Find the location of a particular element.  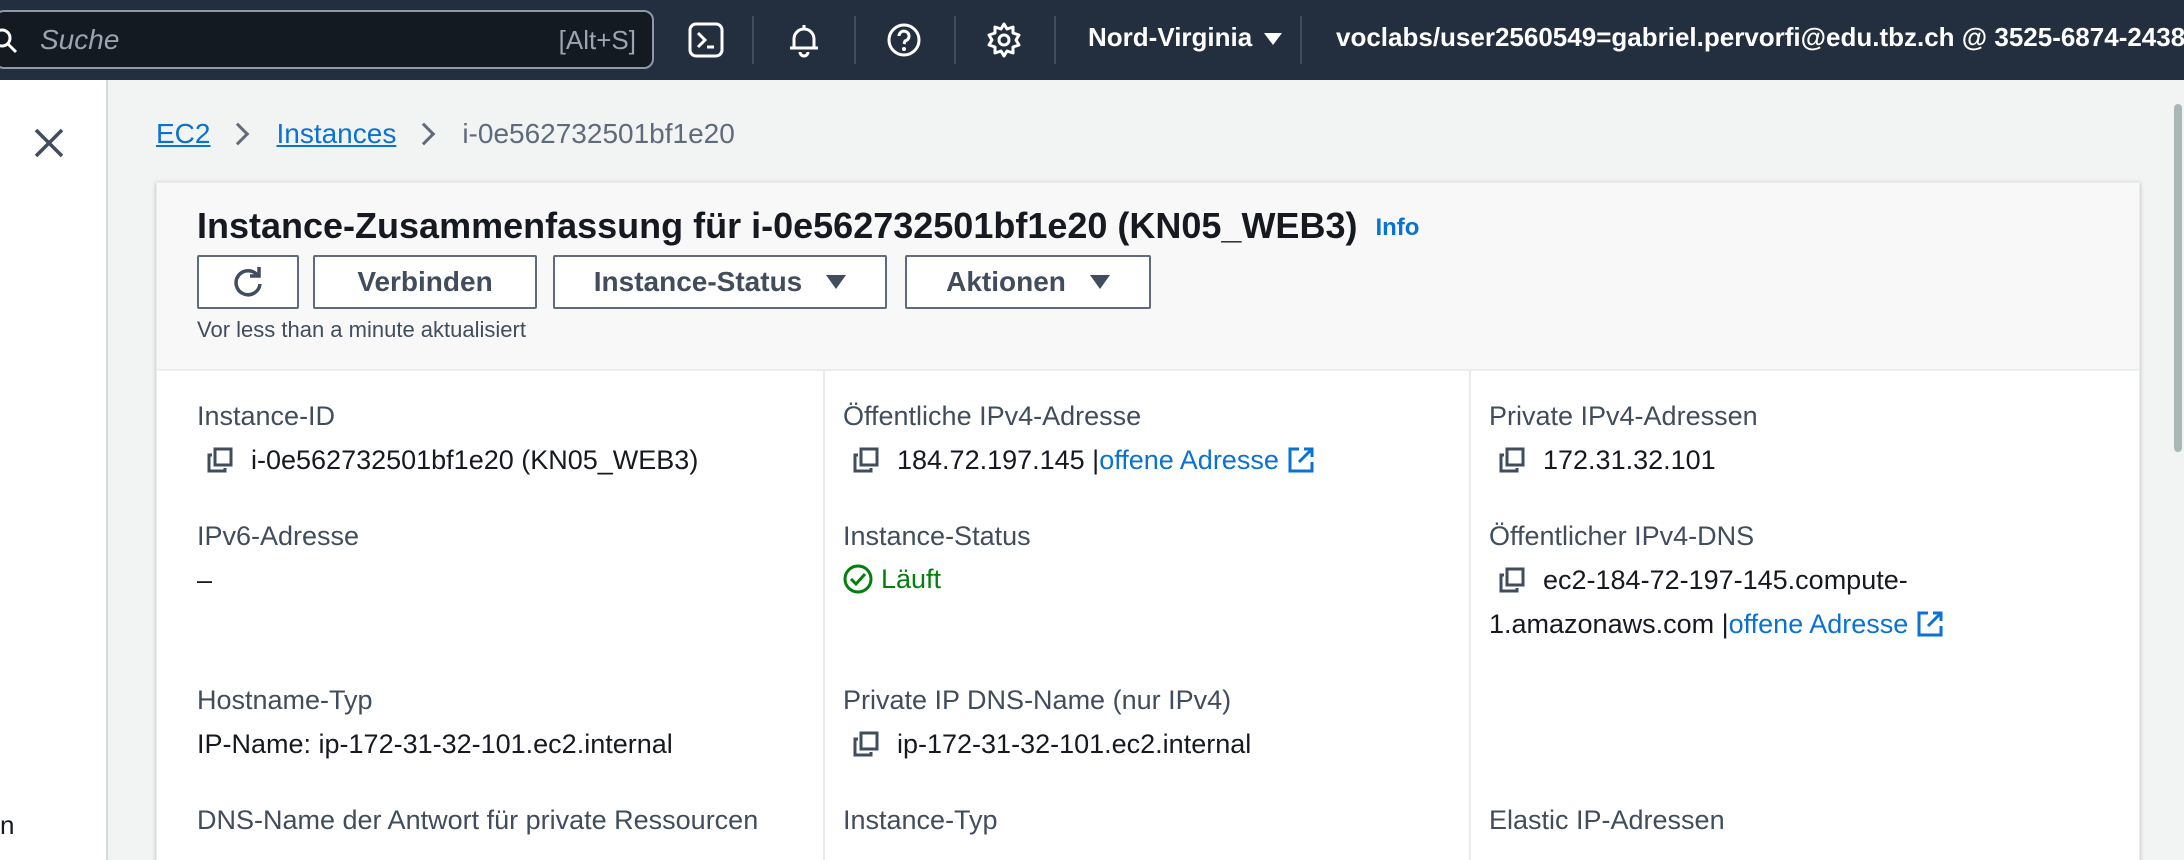

private-ipv4-label: Private IPv4-Adressen is located at coordinates (1623, 416).